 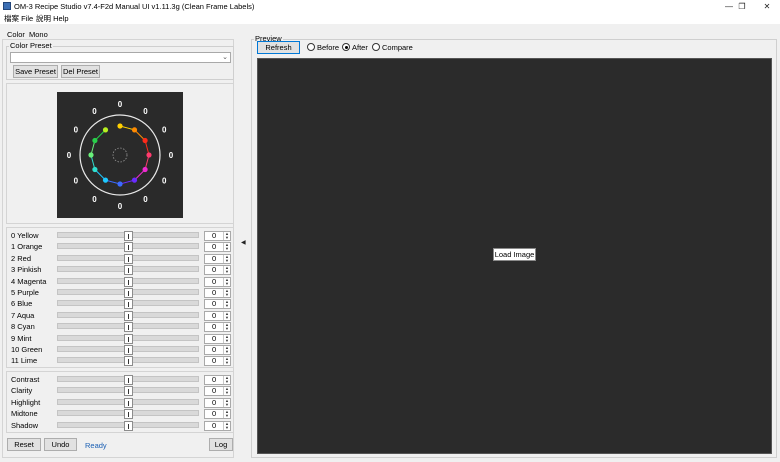 I want to click on menu-file: 檔案 File, so click(x=18, y=18).